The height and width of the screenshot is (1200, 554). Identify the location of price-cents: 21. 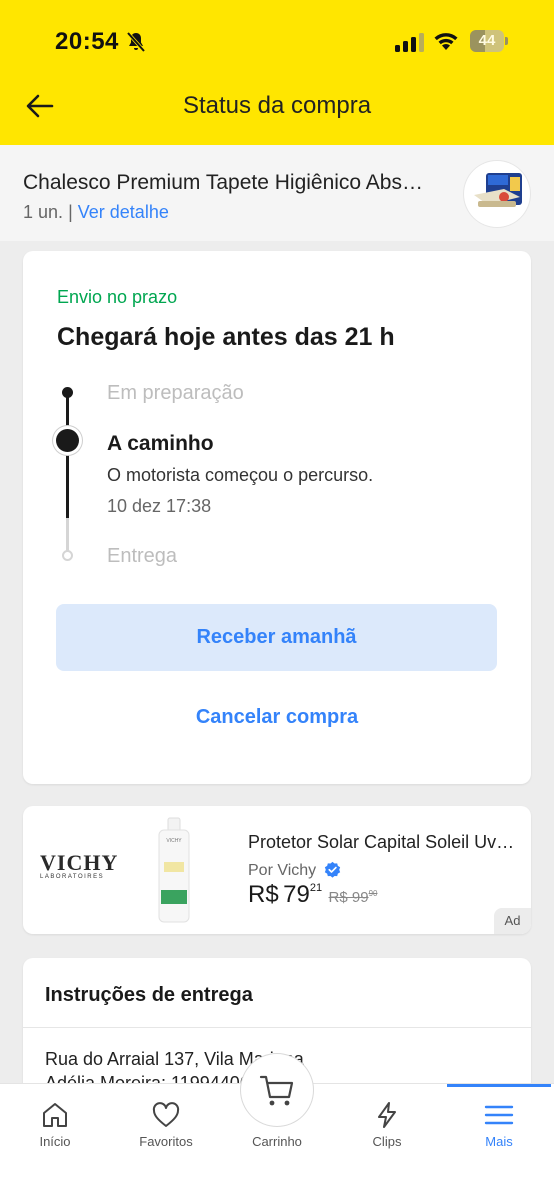
(316, 888).